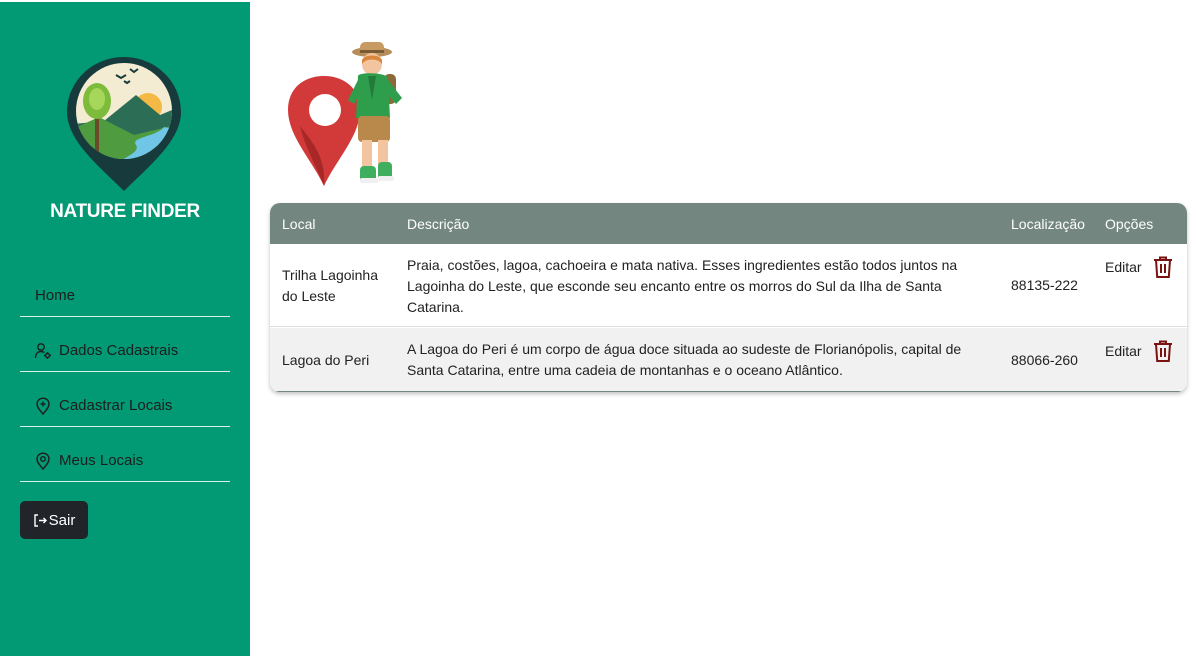  I want to click on logout-icon, so click(40, 520).